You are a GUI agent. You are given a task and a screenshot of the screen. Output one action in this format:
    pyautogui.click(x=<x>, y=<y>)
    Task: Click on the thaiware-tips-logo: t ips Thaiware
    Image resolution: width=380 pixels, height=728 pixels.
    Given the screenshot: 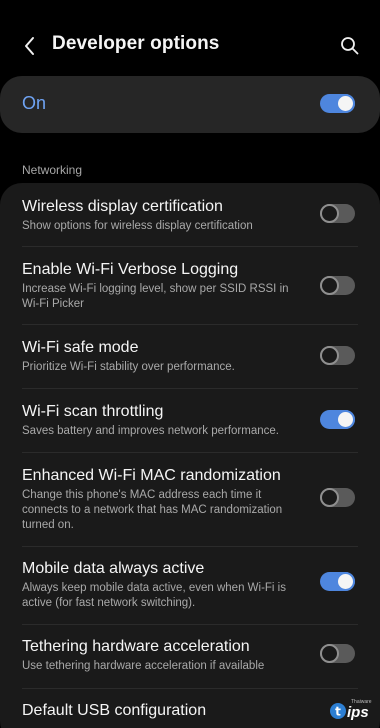 What is the action you would take?
    pyautogui.click(x=352, y=710)
    